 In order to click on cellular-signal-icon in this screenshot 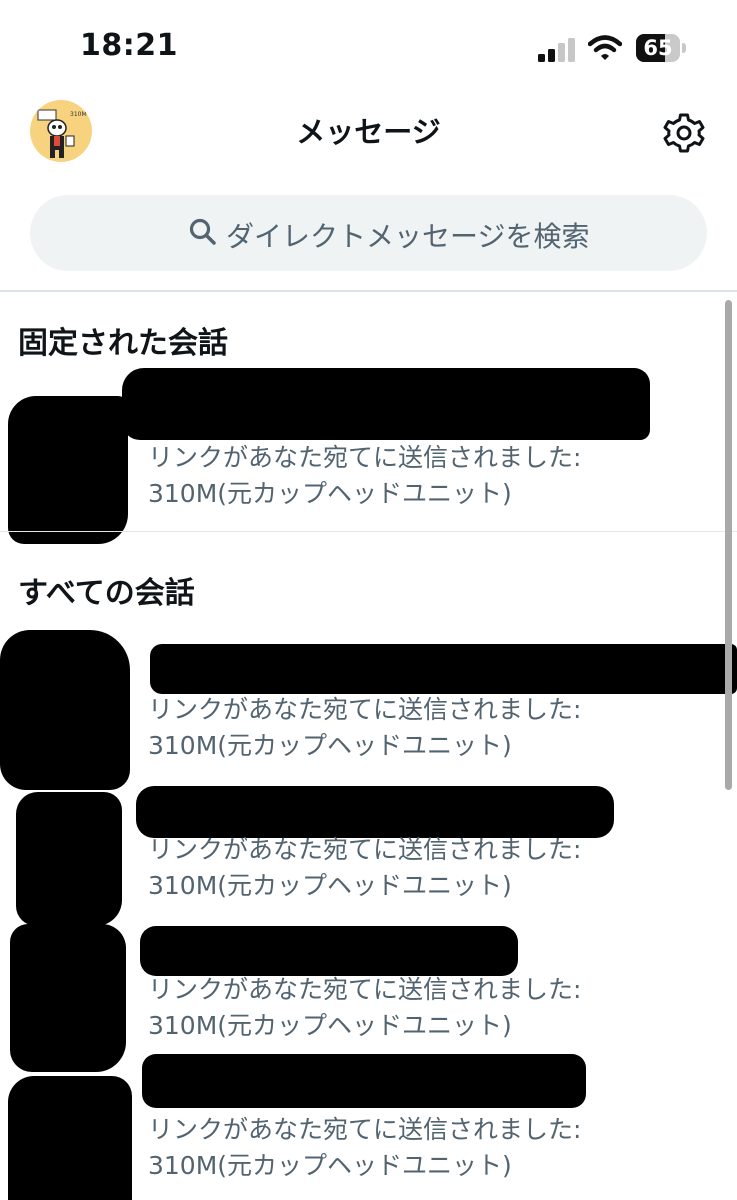, I will do `click(556, 50)`.